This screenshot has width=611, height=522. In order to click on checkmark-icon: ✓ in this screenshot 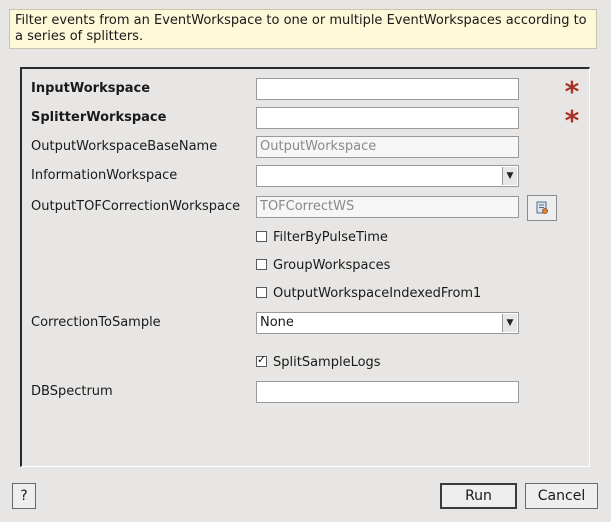, I will do `click(262, 359)`.